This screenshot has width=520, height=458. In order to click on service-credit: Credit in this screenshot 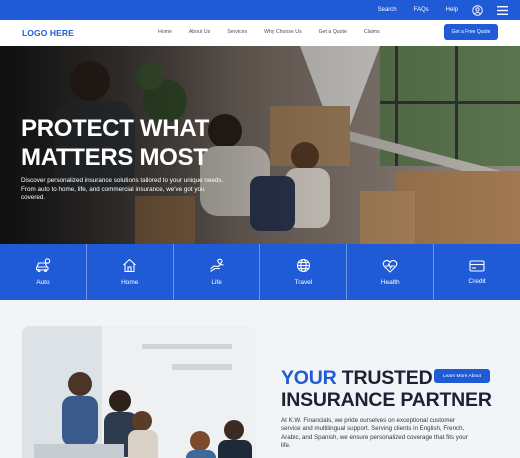, I will do `click(477, 272)`.